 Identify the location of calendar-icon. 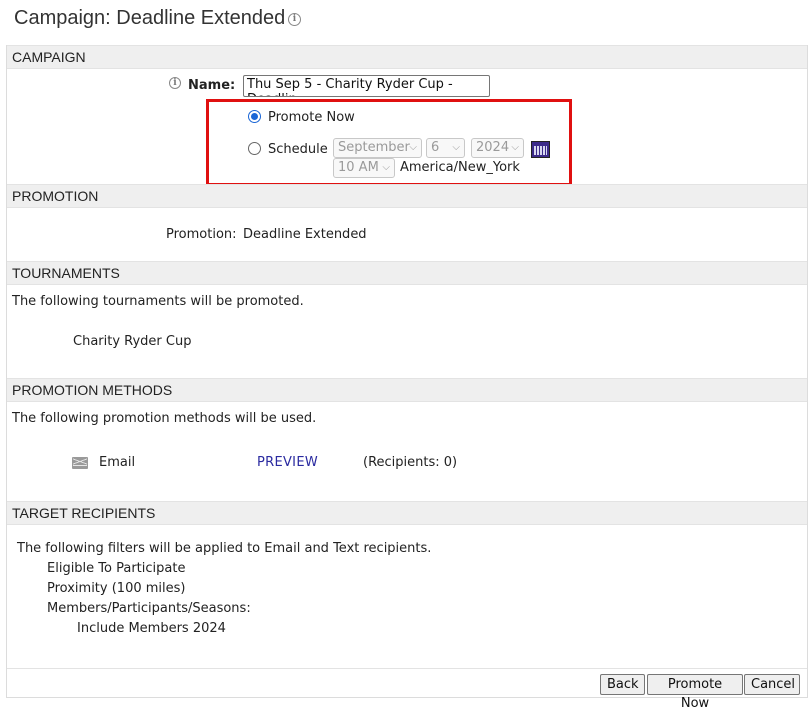
(540, 149).